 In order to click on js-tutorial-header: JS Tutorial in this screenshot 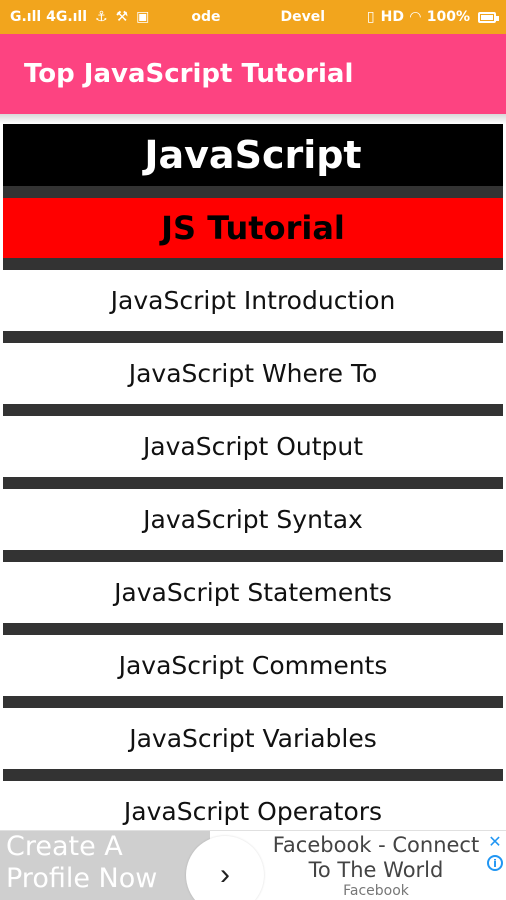, I will do `click(253, 228)`.